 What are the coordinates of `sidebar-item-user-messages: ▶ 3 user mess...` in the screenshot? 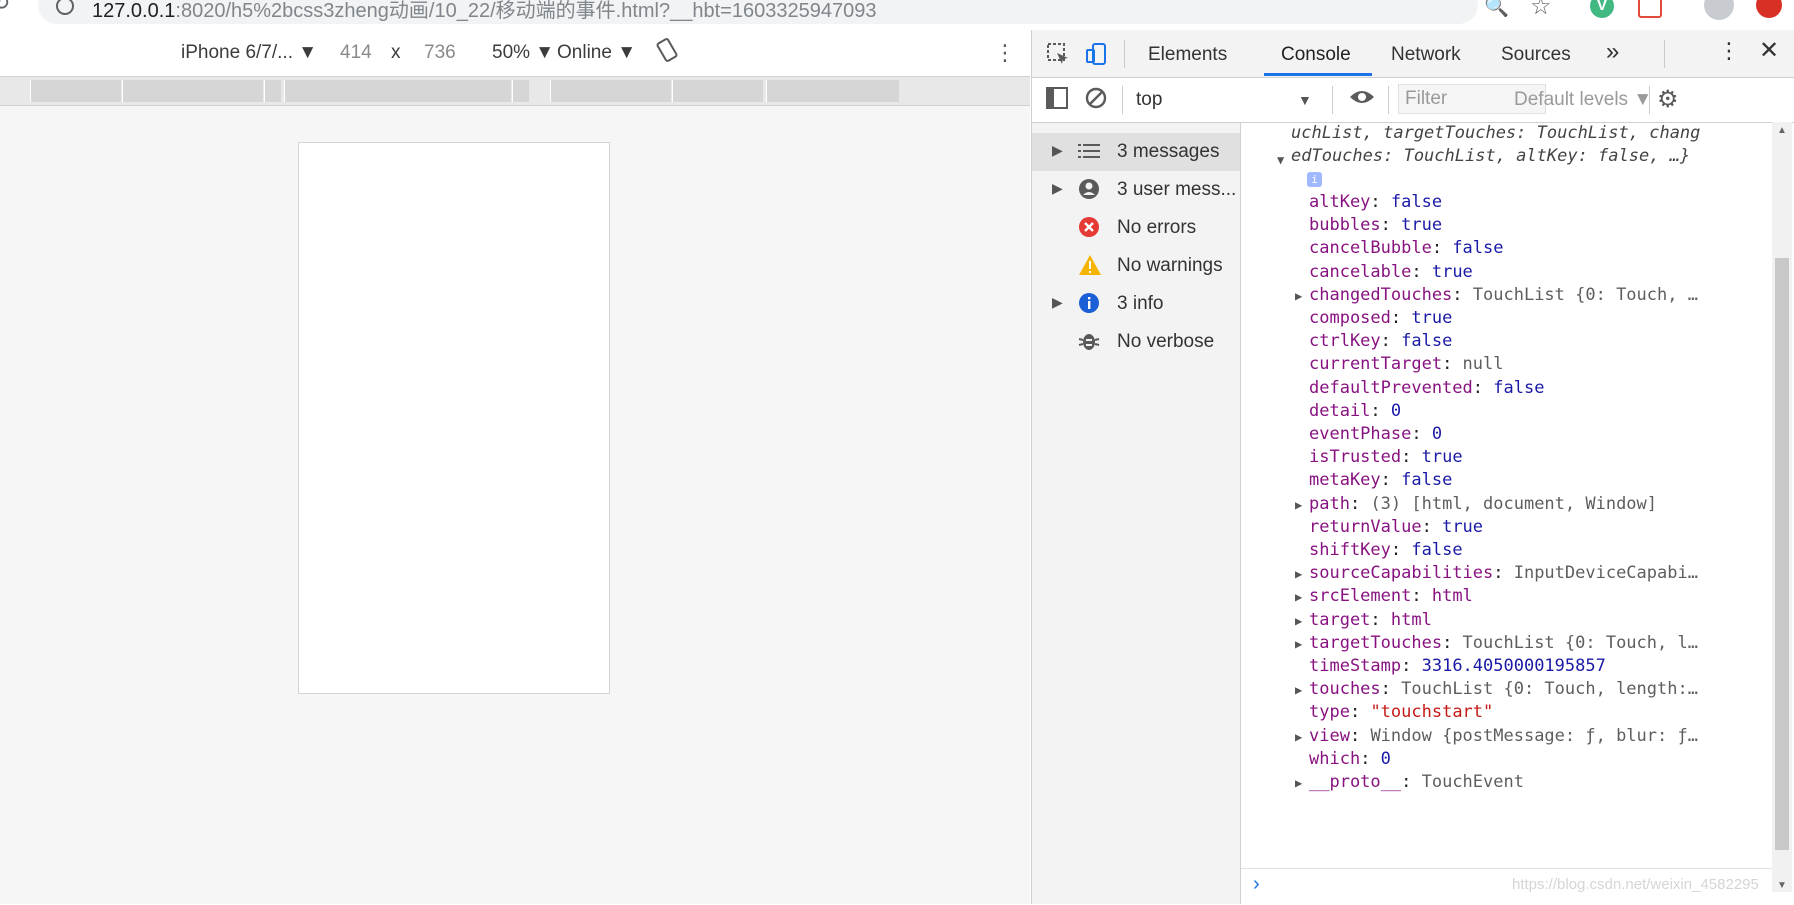 It's located at (1136, 190).